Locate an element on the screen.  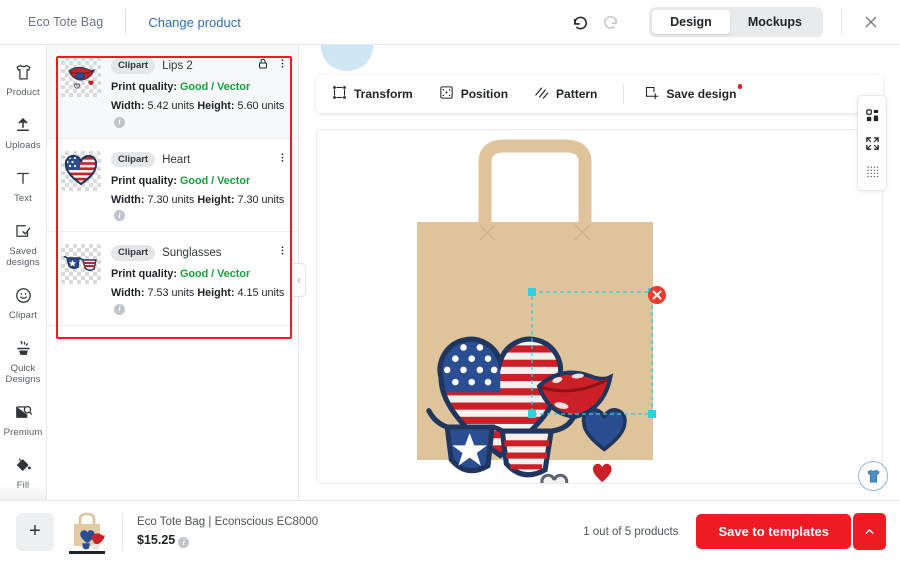
layer-thumbnail is located at coordinates (81, 170).